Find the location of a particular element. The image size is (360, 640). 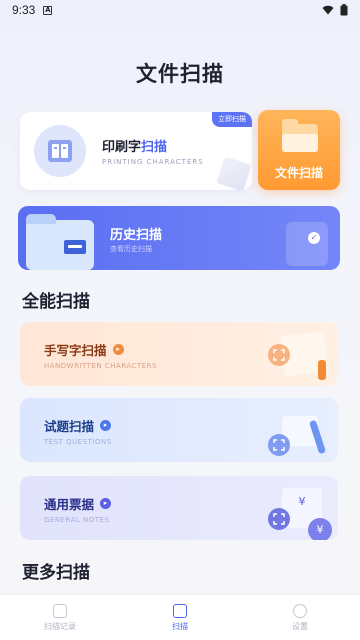

scan-now-badge: 立即扫描 is located at coordinates (232, 119).